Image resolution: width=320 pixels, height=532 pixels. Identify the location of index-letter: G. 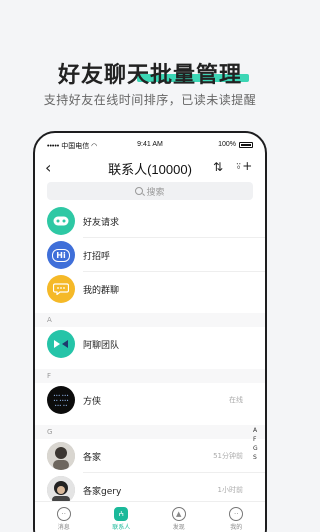
(255, 448).